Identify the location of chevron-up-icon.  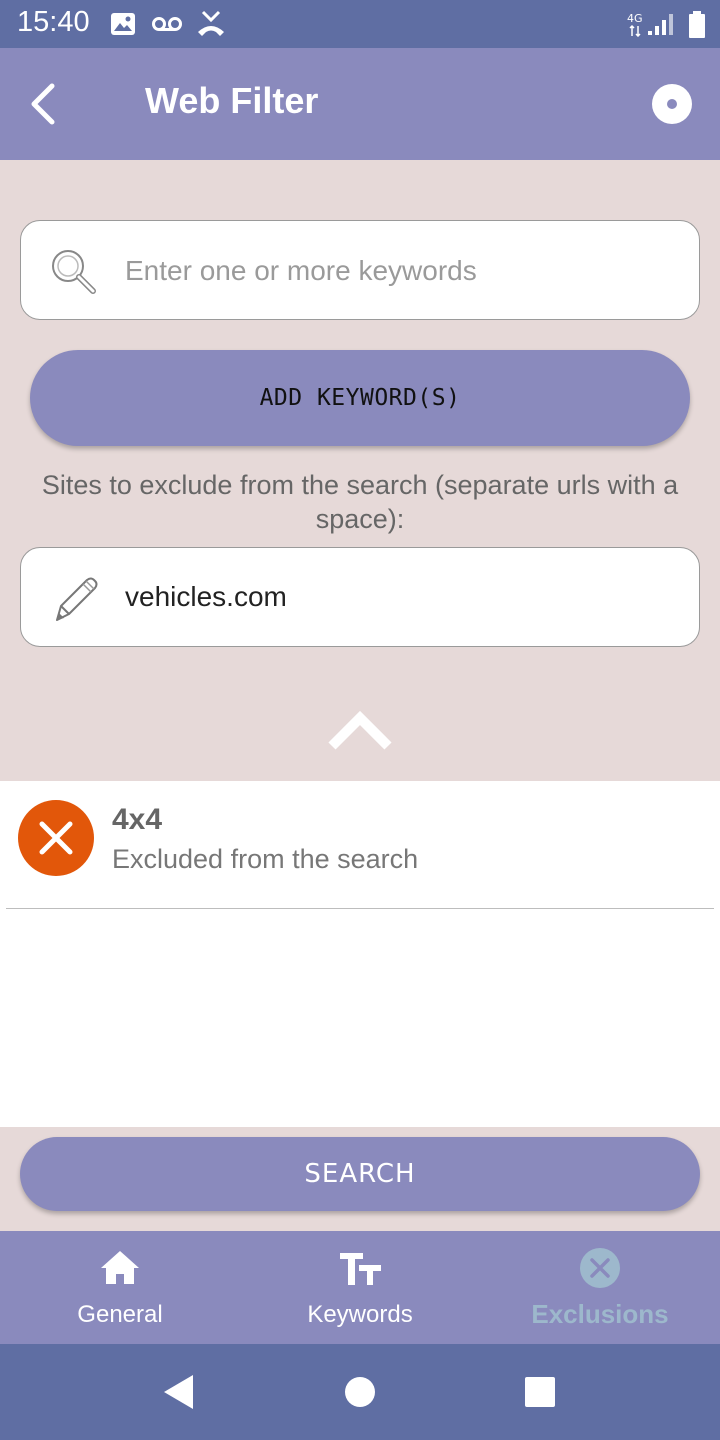
(360, 730).